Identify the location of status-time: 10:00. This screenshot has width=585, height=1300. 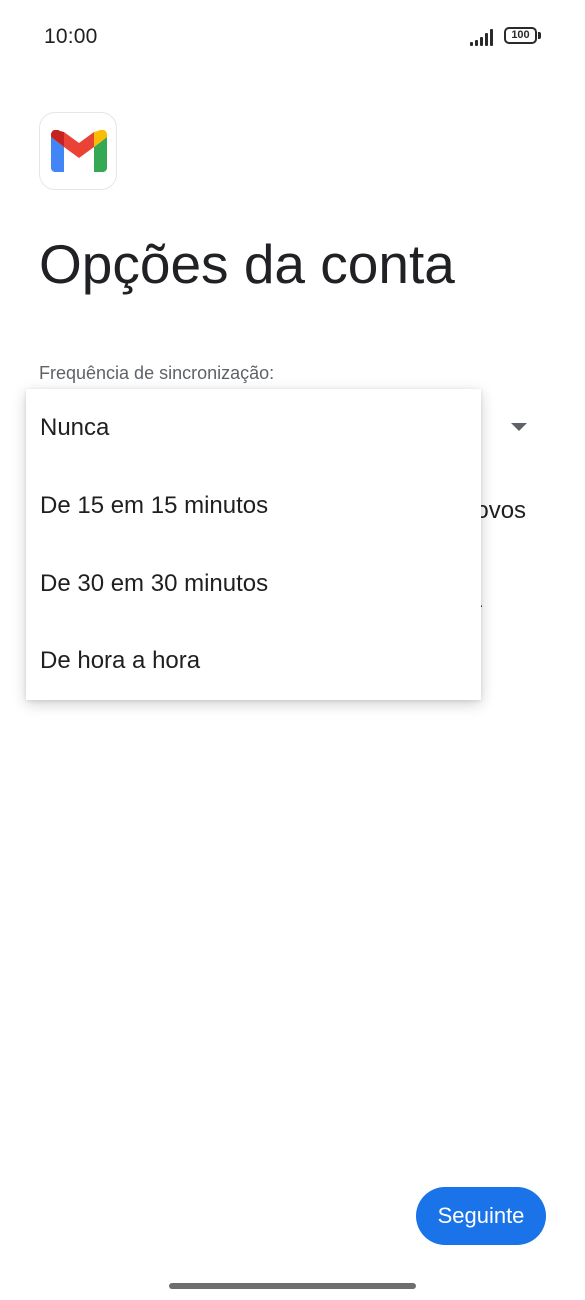
(71, 36).